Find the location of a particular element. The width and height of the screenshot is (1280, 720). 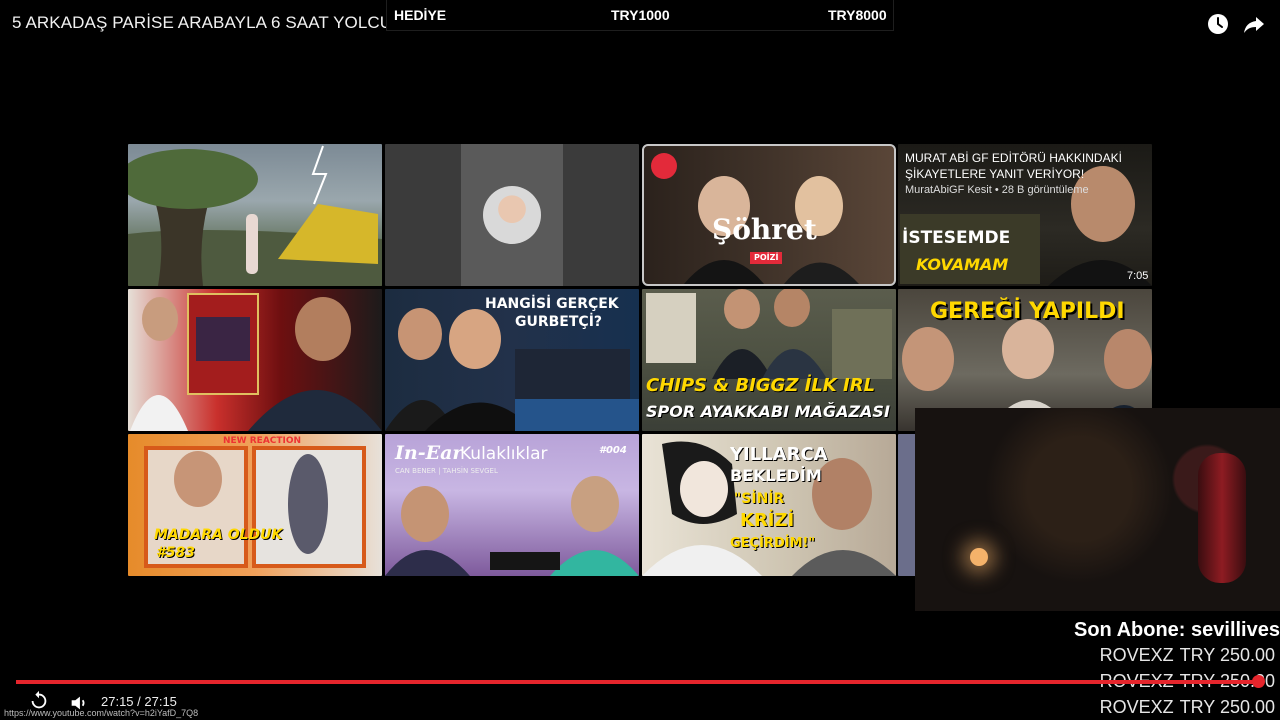

tile-headline: KOVAMAM is located at coordinates (962, 264).